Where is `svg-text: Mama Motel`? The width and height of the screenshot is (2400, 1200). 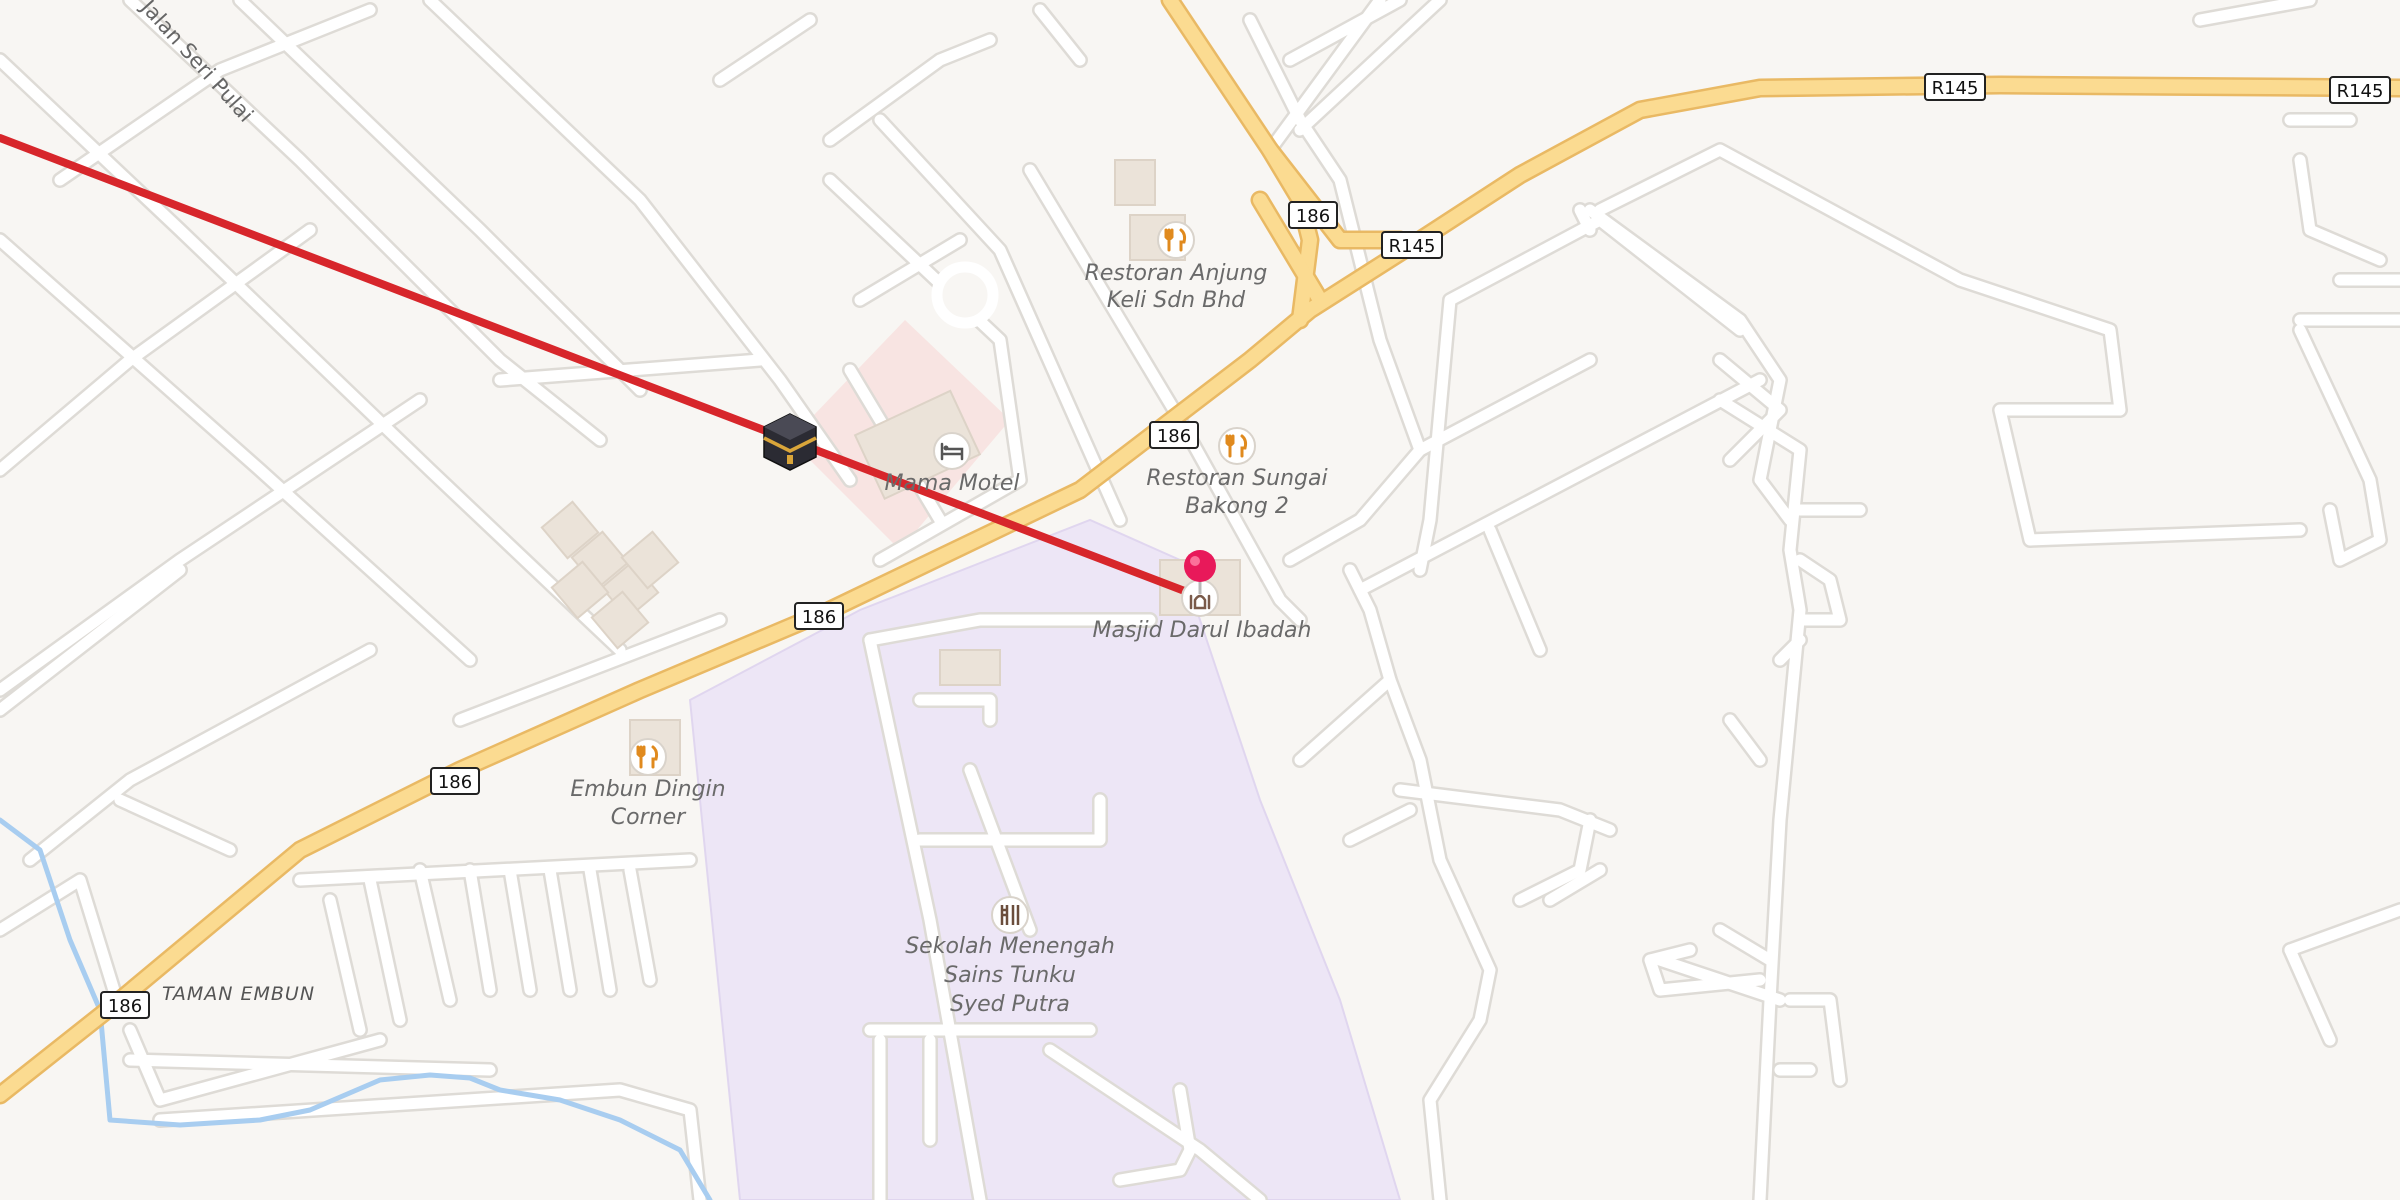 svg-text: Mama Motel is located at coordinates (951, 483).